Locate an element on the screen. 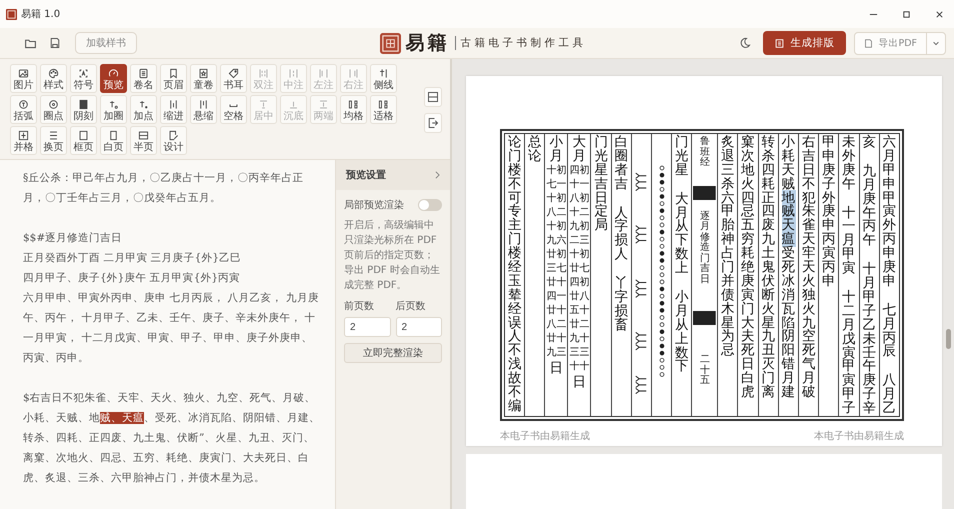 This screenshot has height=509, width=954. annotation-text: 廿八 is located at coordinates (579, 297).